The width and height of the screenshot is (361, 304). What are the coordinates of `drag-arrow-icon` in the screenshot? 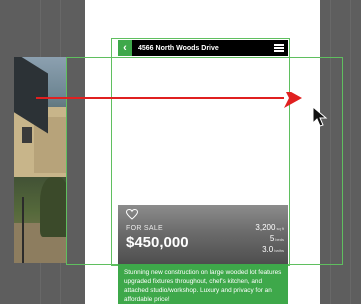 It's located at (169, 100).